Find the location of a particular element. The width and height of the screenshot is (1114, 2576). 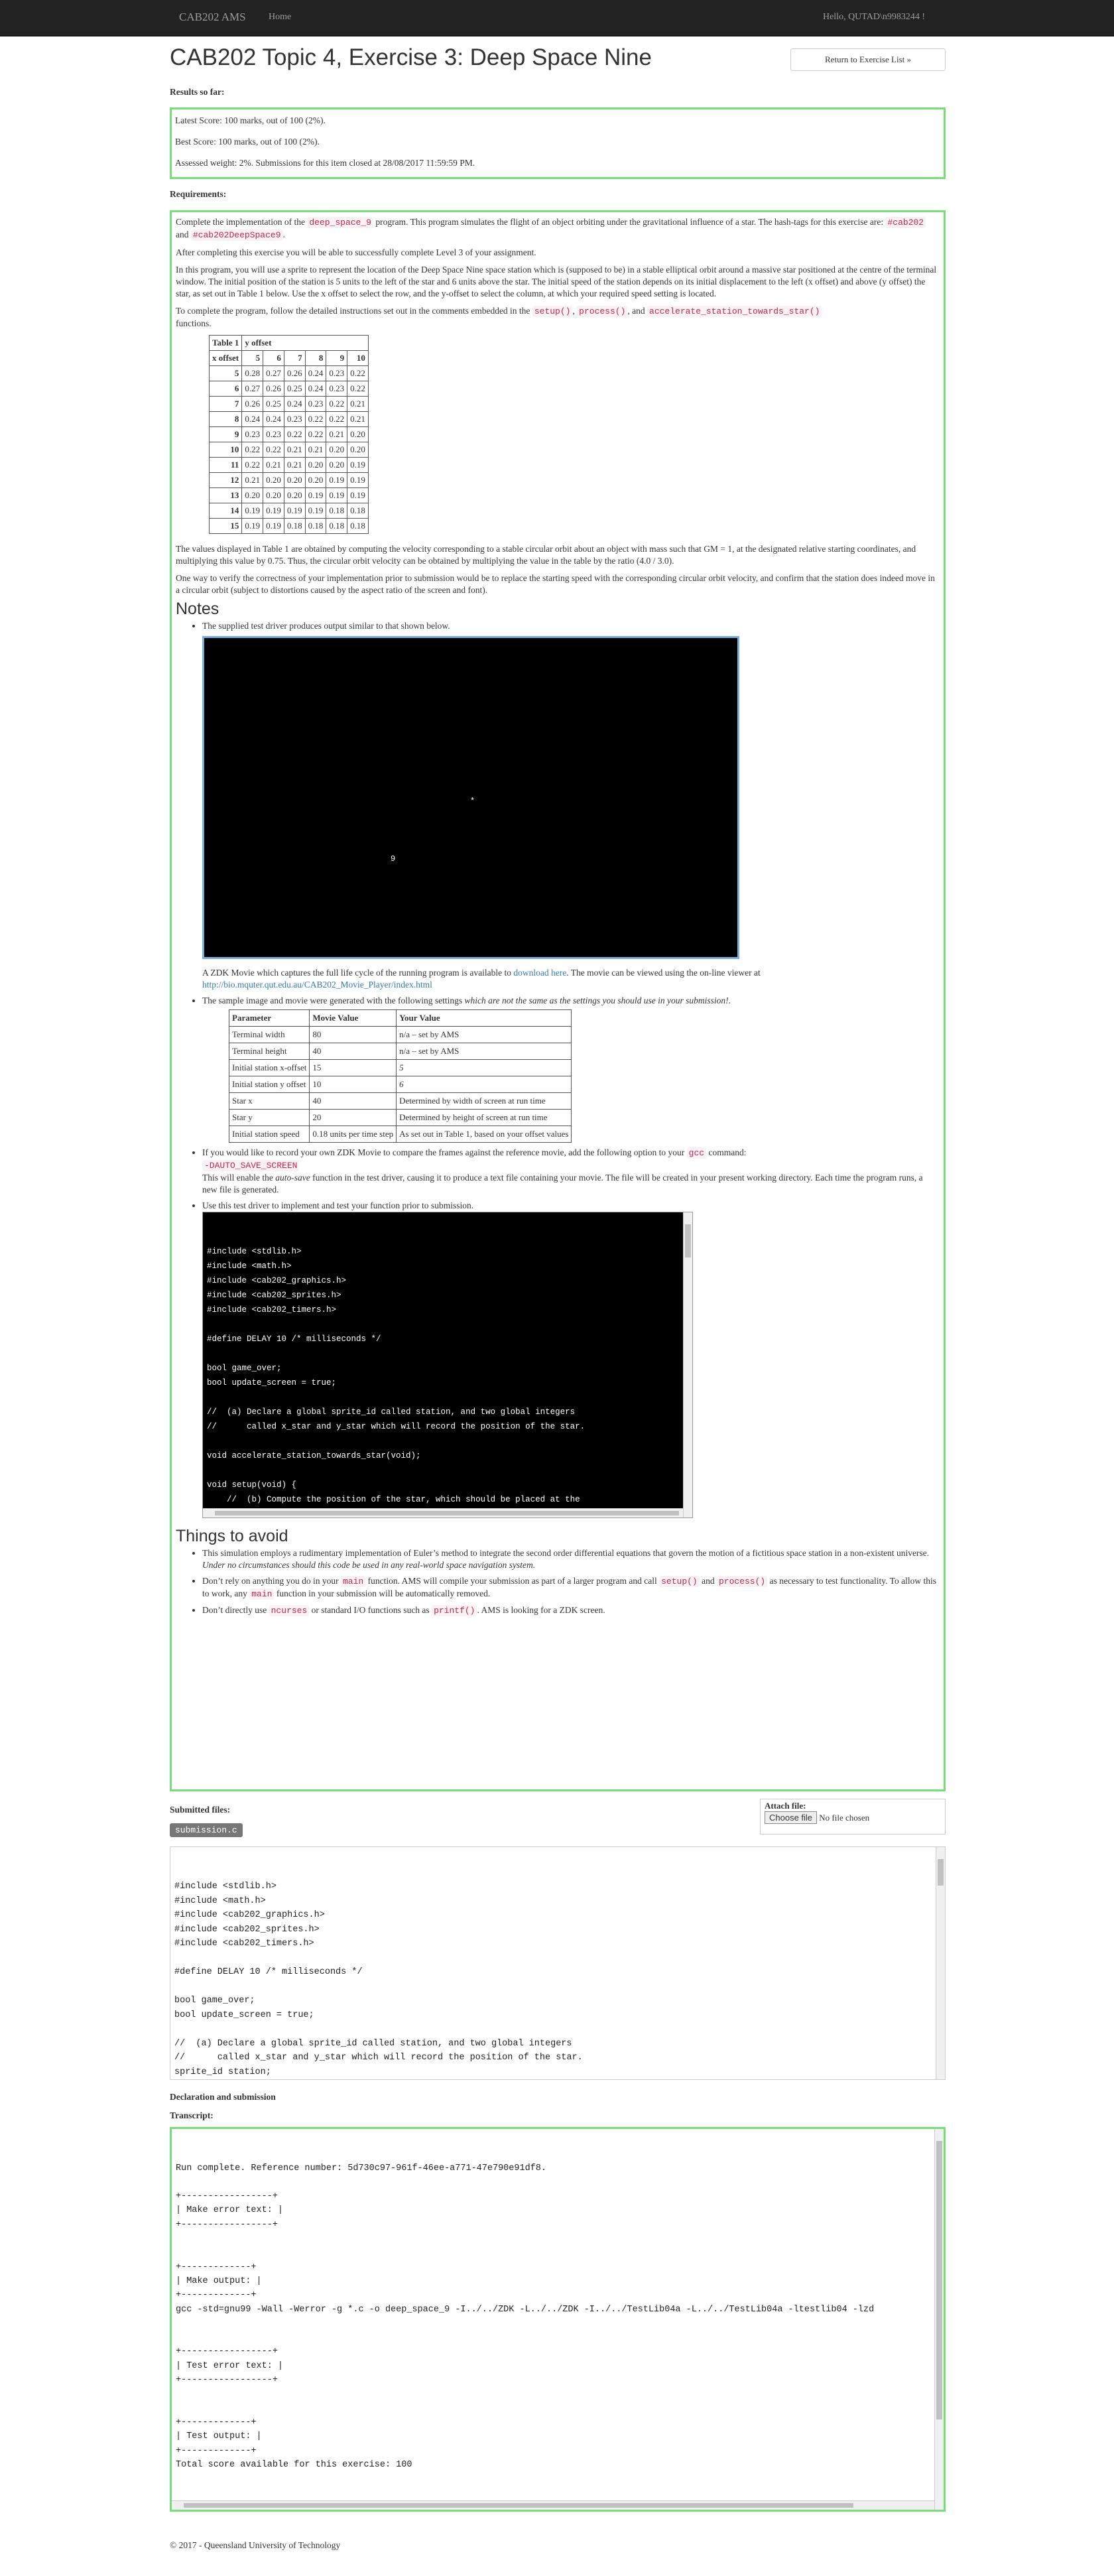

speed-cell: 0.21 is located at coordinates (273, 465).